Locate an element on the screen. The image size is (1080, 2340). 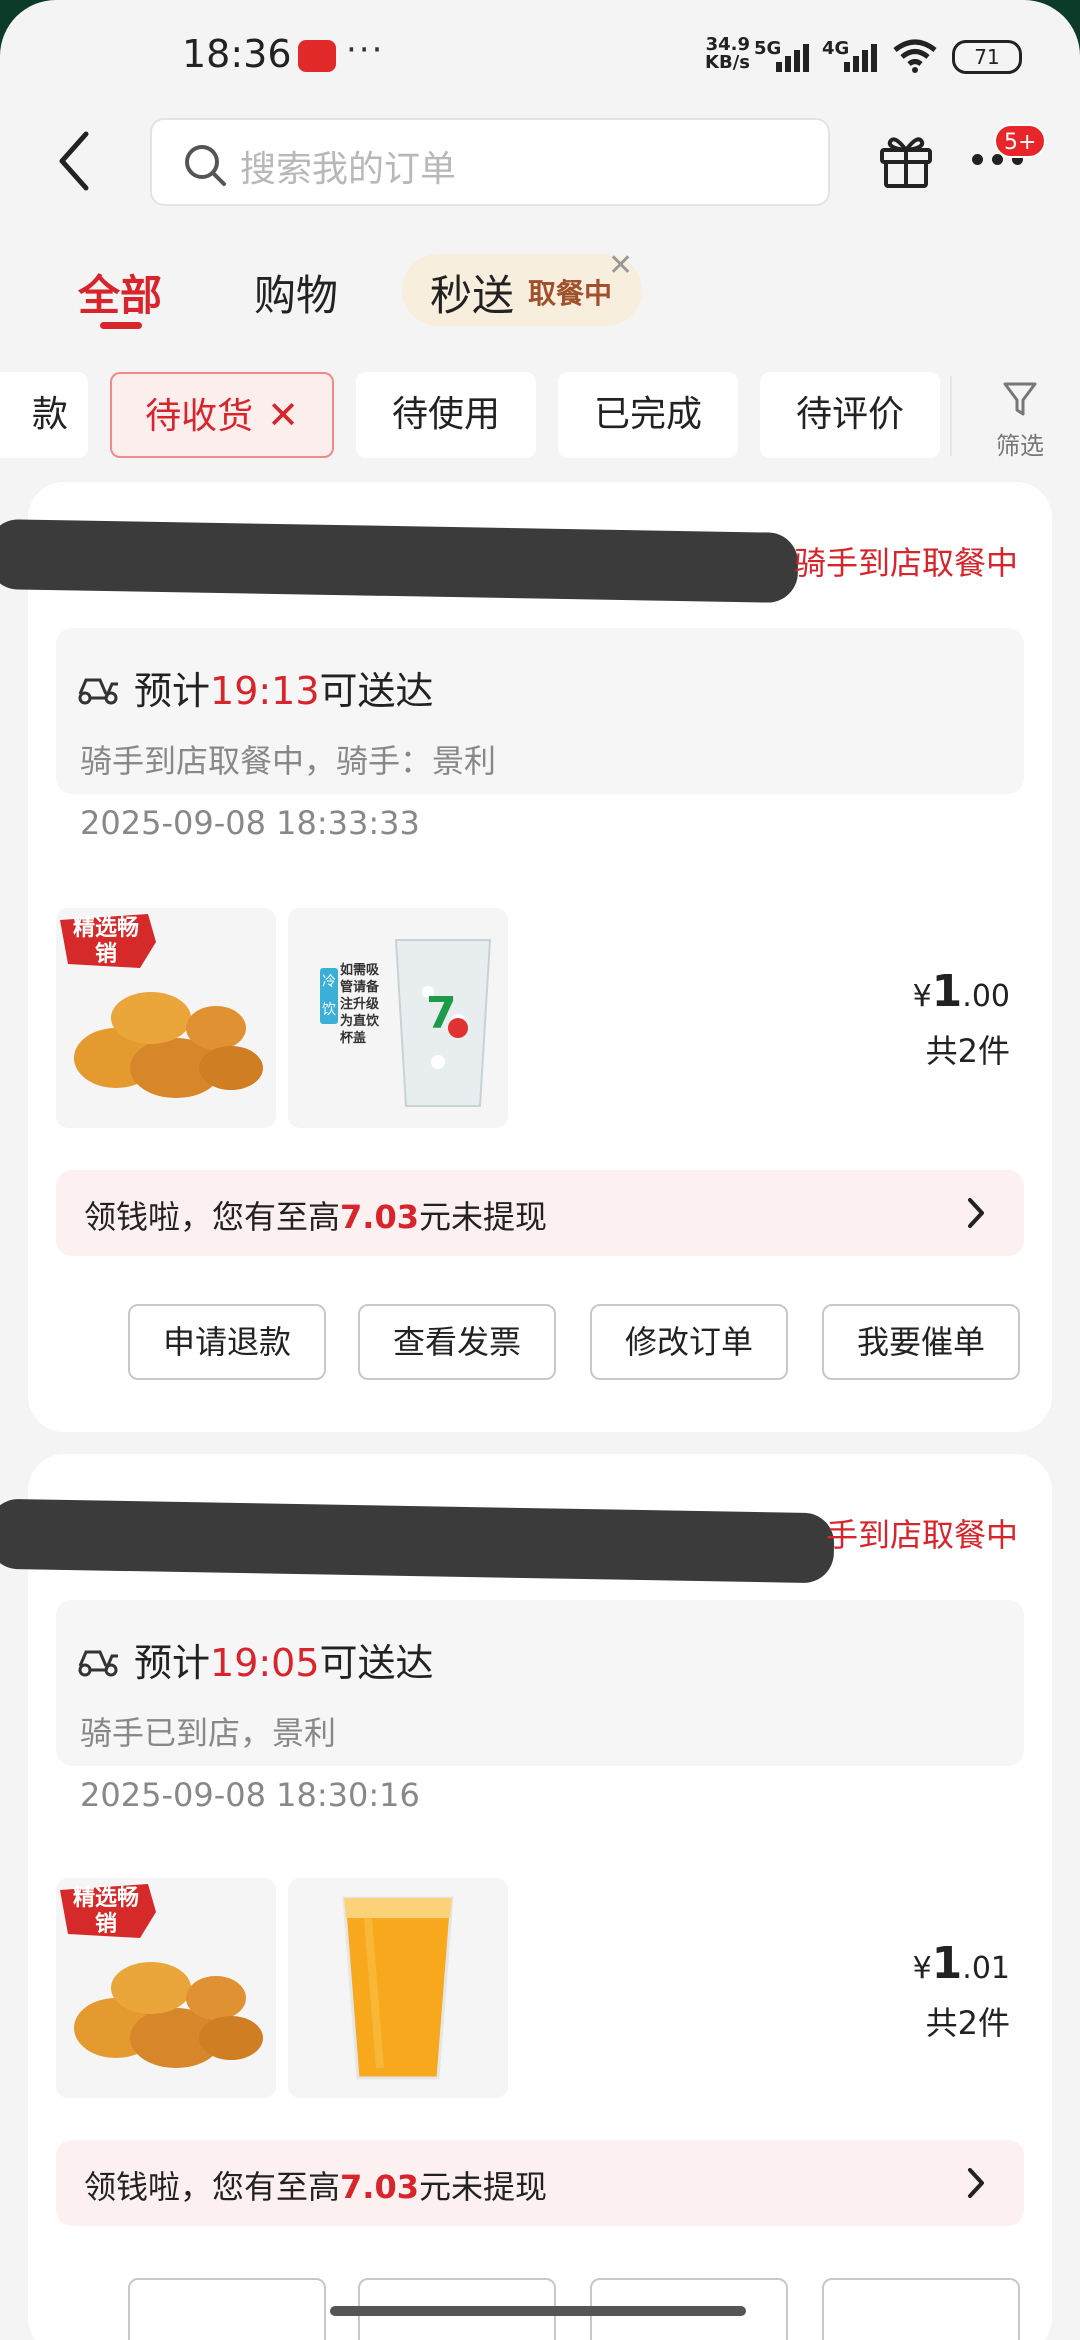
filter-chip-completed: 已完成 is located at coordinates (648, 415).